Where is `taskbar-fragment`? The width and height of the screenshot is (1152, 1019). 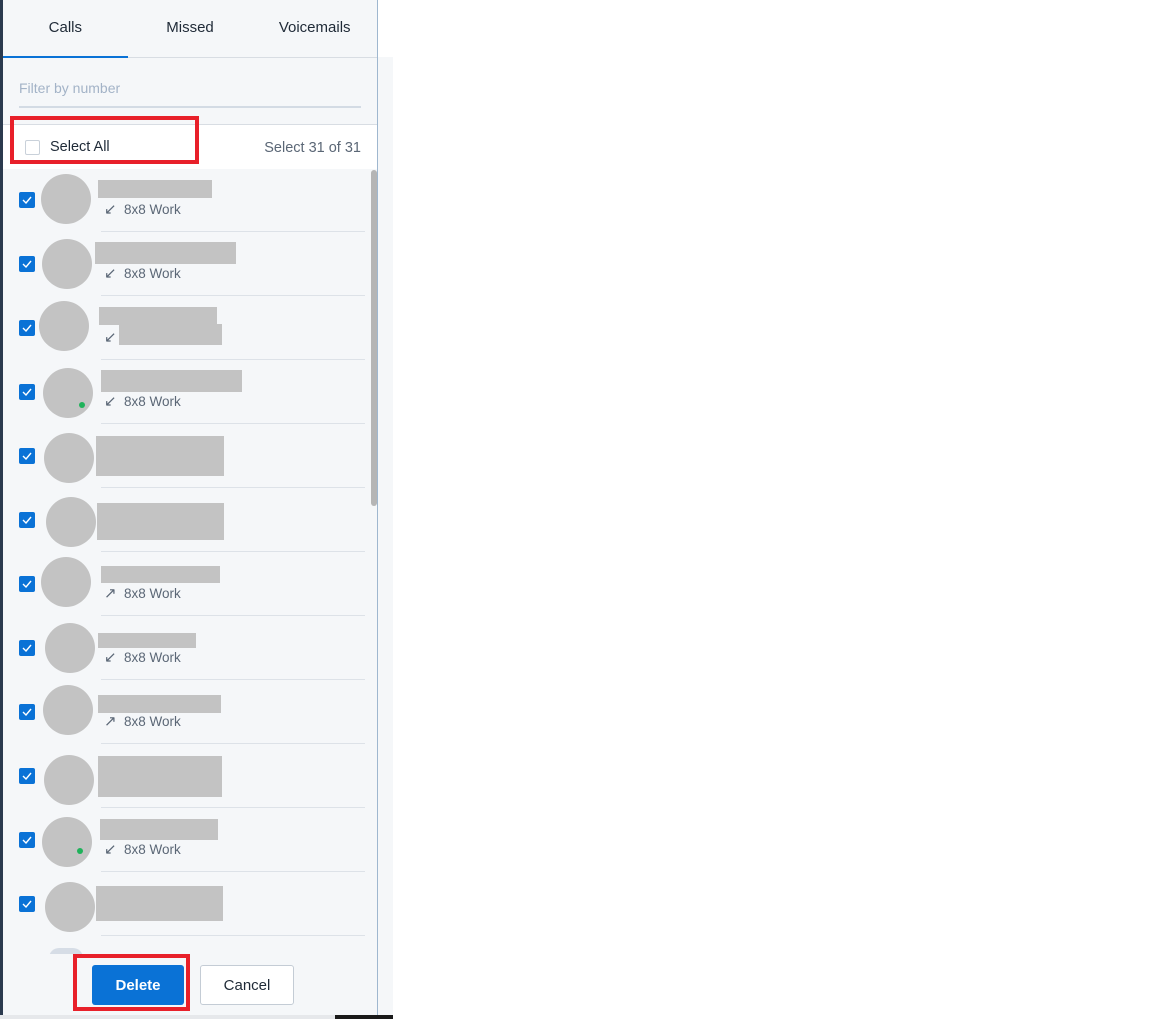
taskbar-fragment is located at coordinates (364, 1017).